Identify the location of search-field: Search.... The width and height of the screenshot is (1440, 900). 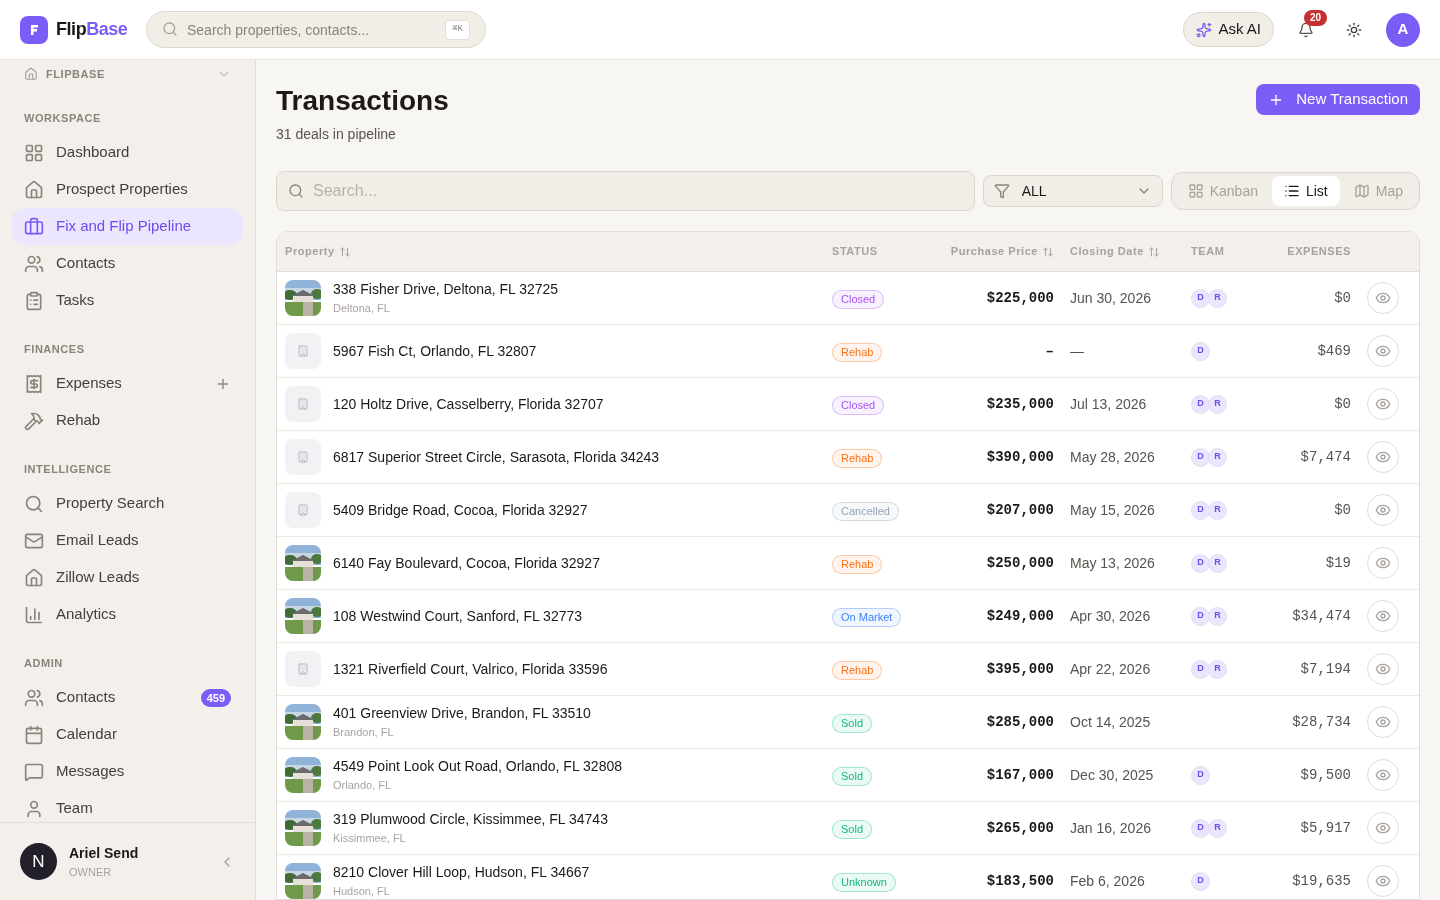
(625, 191).